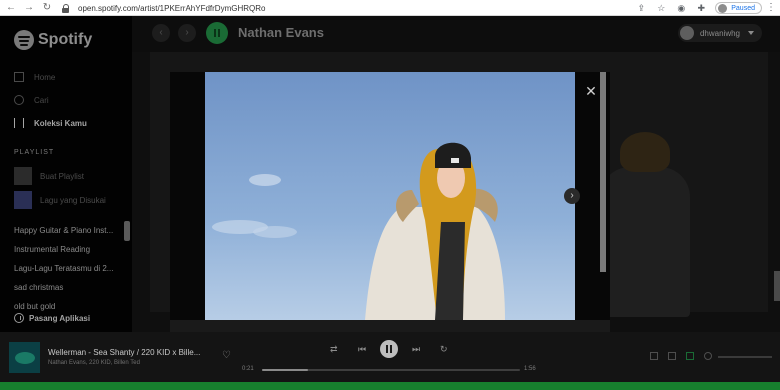  Describe the element at coordinates (34, 152) in the screenshot. I see `playlist-header: PLAYLIST` at that location.